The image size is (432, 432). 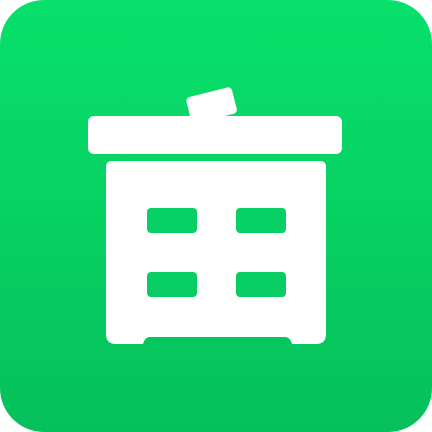 I want to click on slot-top-left, so click(x=172, y=220).